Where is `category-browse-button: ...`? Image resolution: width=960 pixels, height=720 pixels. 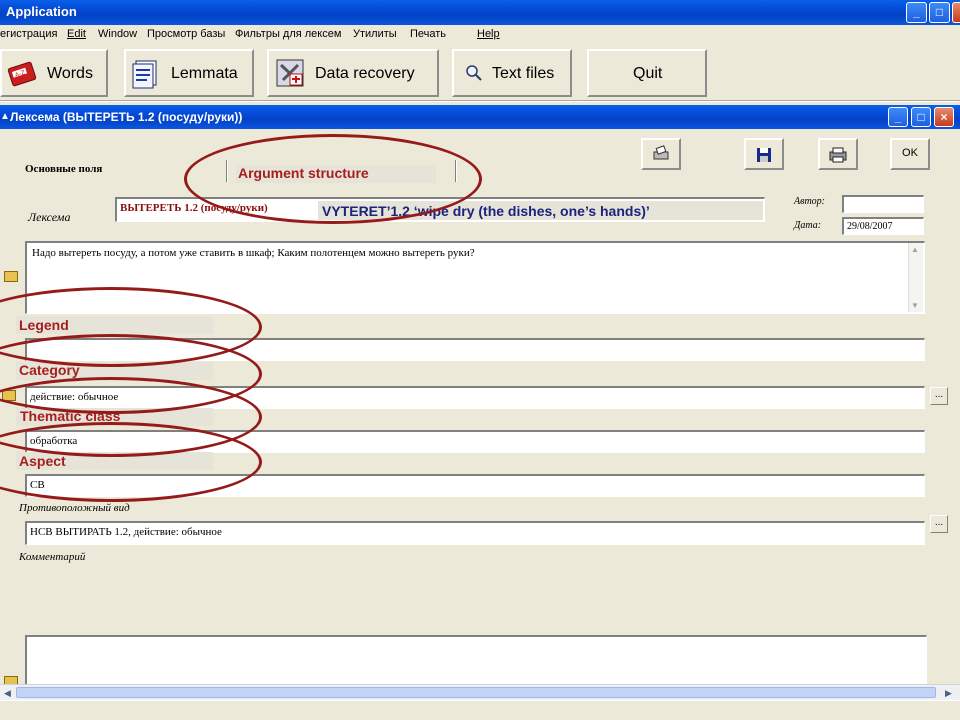
category-browse-button: ... is located at coordinates (939, 396).